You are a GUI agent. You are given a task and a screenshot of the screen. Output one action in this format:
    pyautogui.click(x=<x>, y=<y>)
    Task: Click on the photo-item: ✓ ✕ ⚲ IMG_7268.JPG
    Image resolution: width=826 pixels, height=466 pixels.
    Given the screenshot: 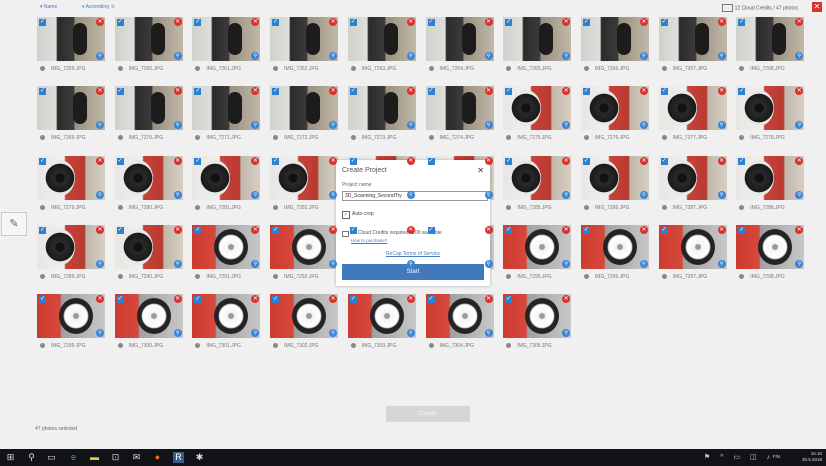 What is the action you would take?
    pyautogui.click(x=770, y=47)
    